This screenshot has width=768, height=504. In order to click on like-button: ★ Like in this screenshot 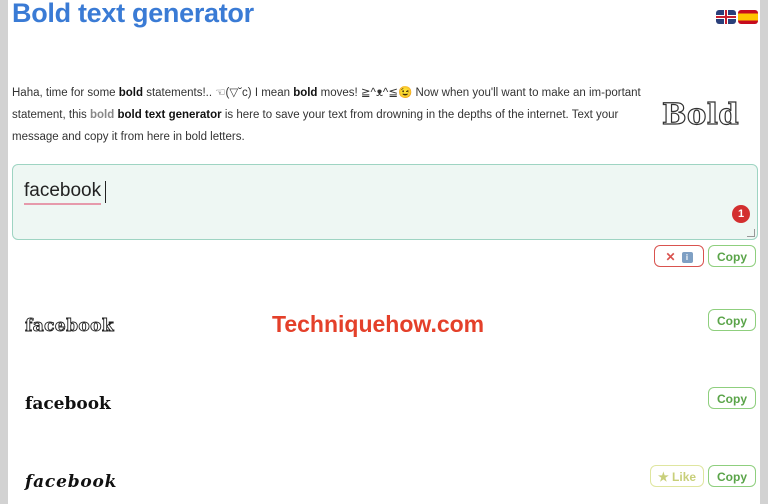, I will do `click(677, 476)`.